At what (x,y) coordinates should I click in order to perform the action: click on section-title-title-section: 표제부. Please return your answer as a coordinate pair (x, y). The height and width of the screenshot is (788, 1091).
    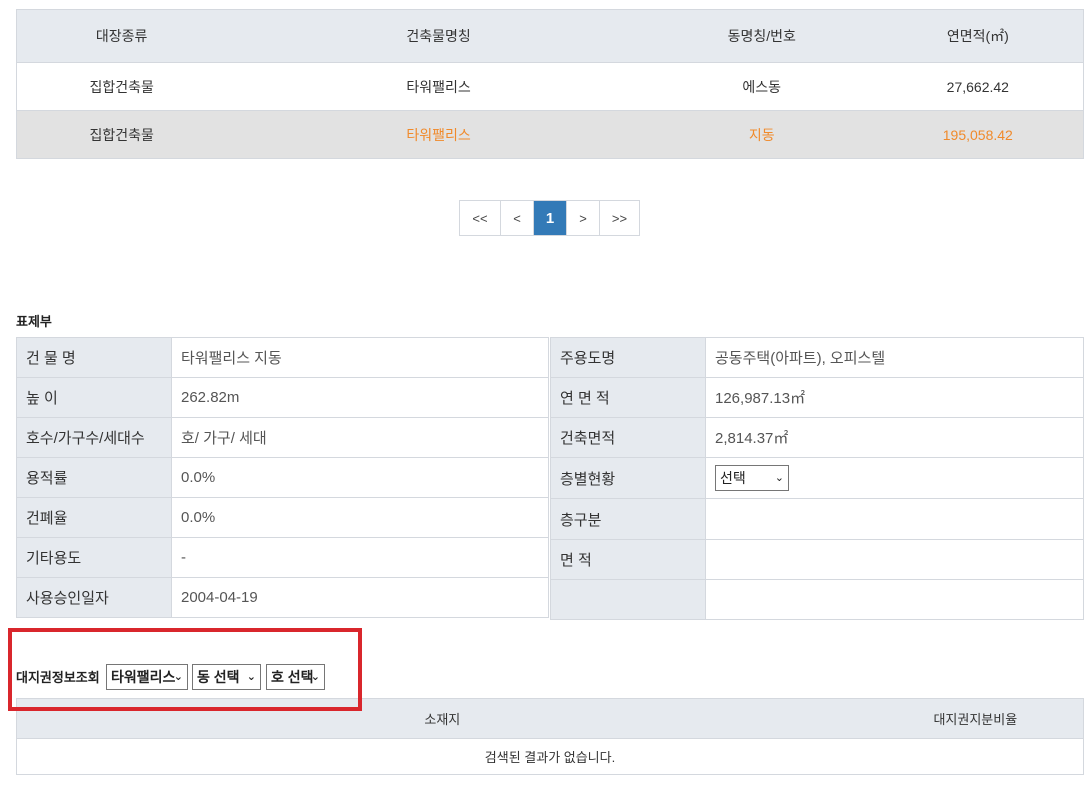
    Looking at the image, I should click on (34, 321).